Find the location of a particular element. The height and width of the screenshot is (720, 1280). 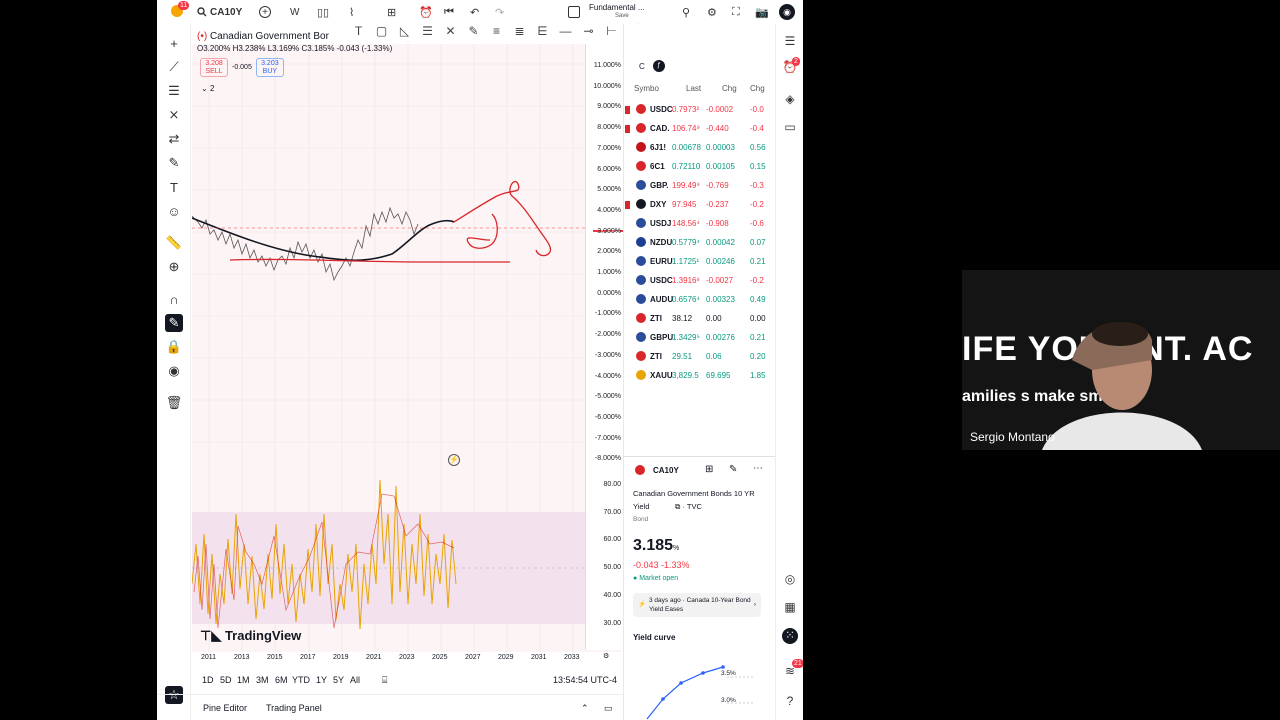

watchlist-row: USDC 0.7973² -0.0002 -0.0 is located at coordinates (700, 109).